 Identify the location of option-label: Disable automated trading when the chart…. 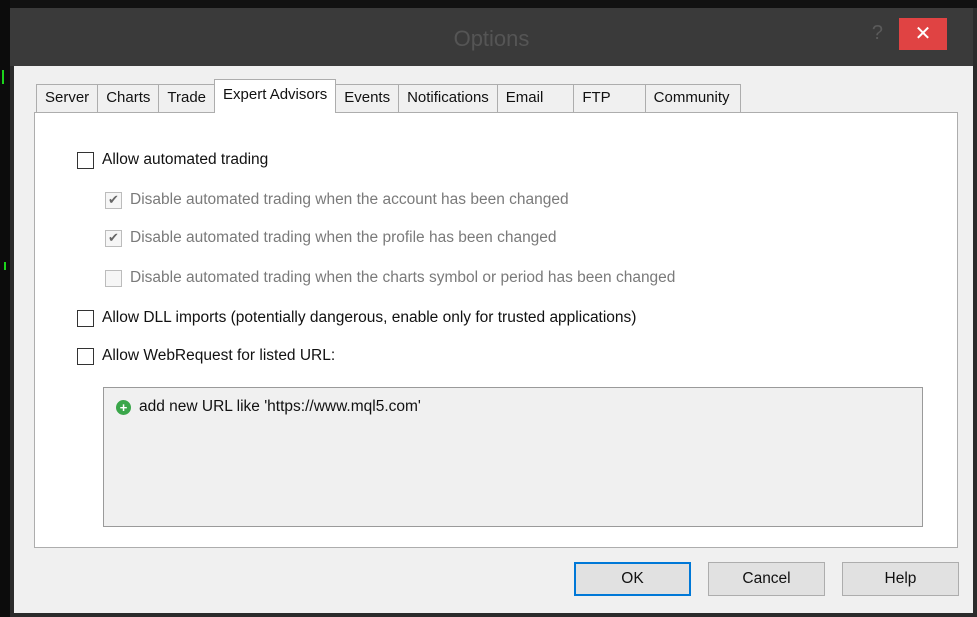
(403, 277).